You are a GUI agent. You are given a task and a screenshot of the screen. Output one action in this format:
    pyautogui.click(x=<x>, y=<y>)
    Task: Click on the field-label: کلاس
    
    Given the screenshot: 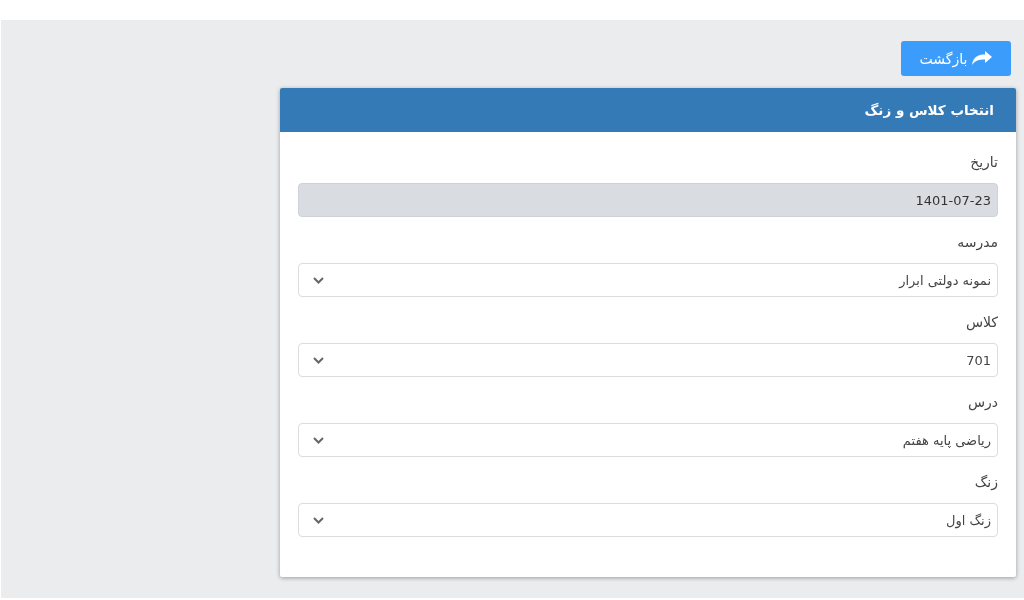 What is the action you would take?
    pyautogui.click(x=981, y=322)
    